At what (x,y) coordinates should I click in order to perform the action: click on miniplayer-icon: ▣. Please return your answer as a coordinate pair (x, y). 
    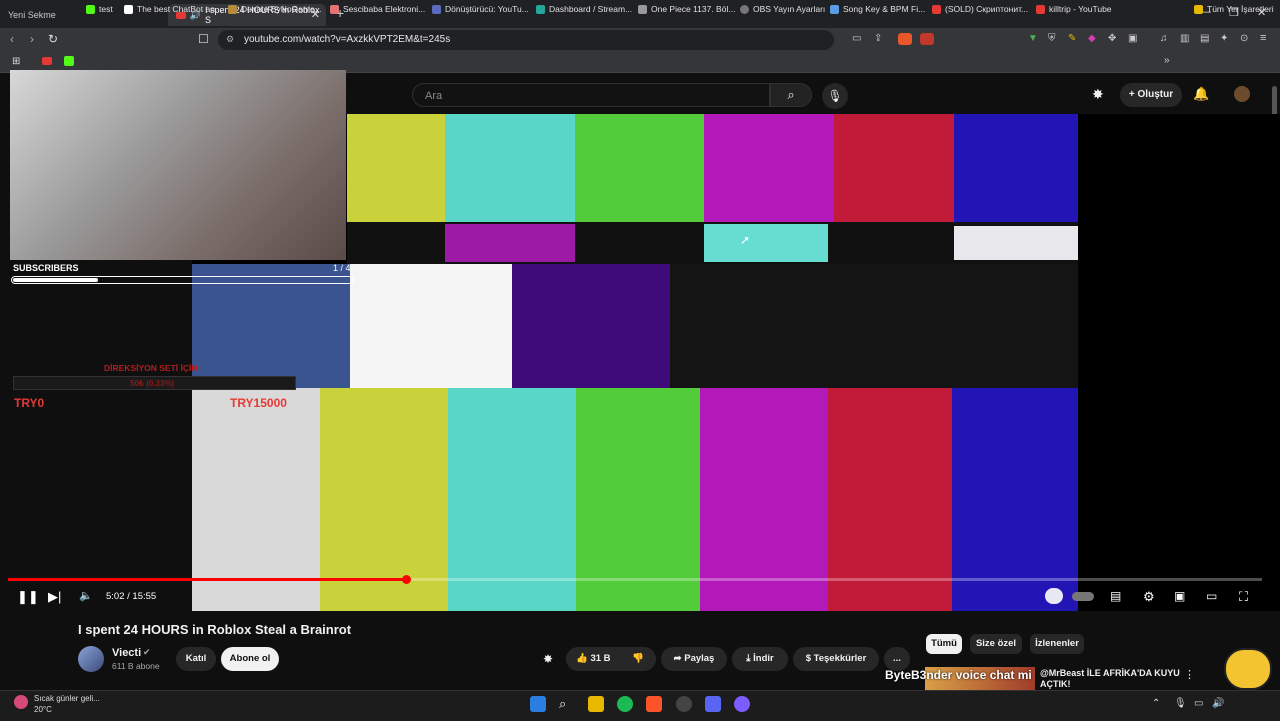
    Looking at the image, I should click on (1179, 596).